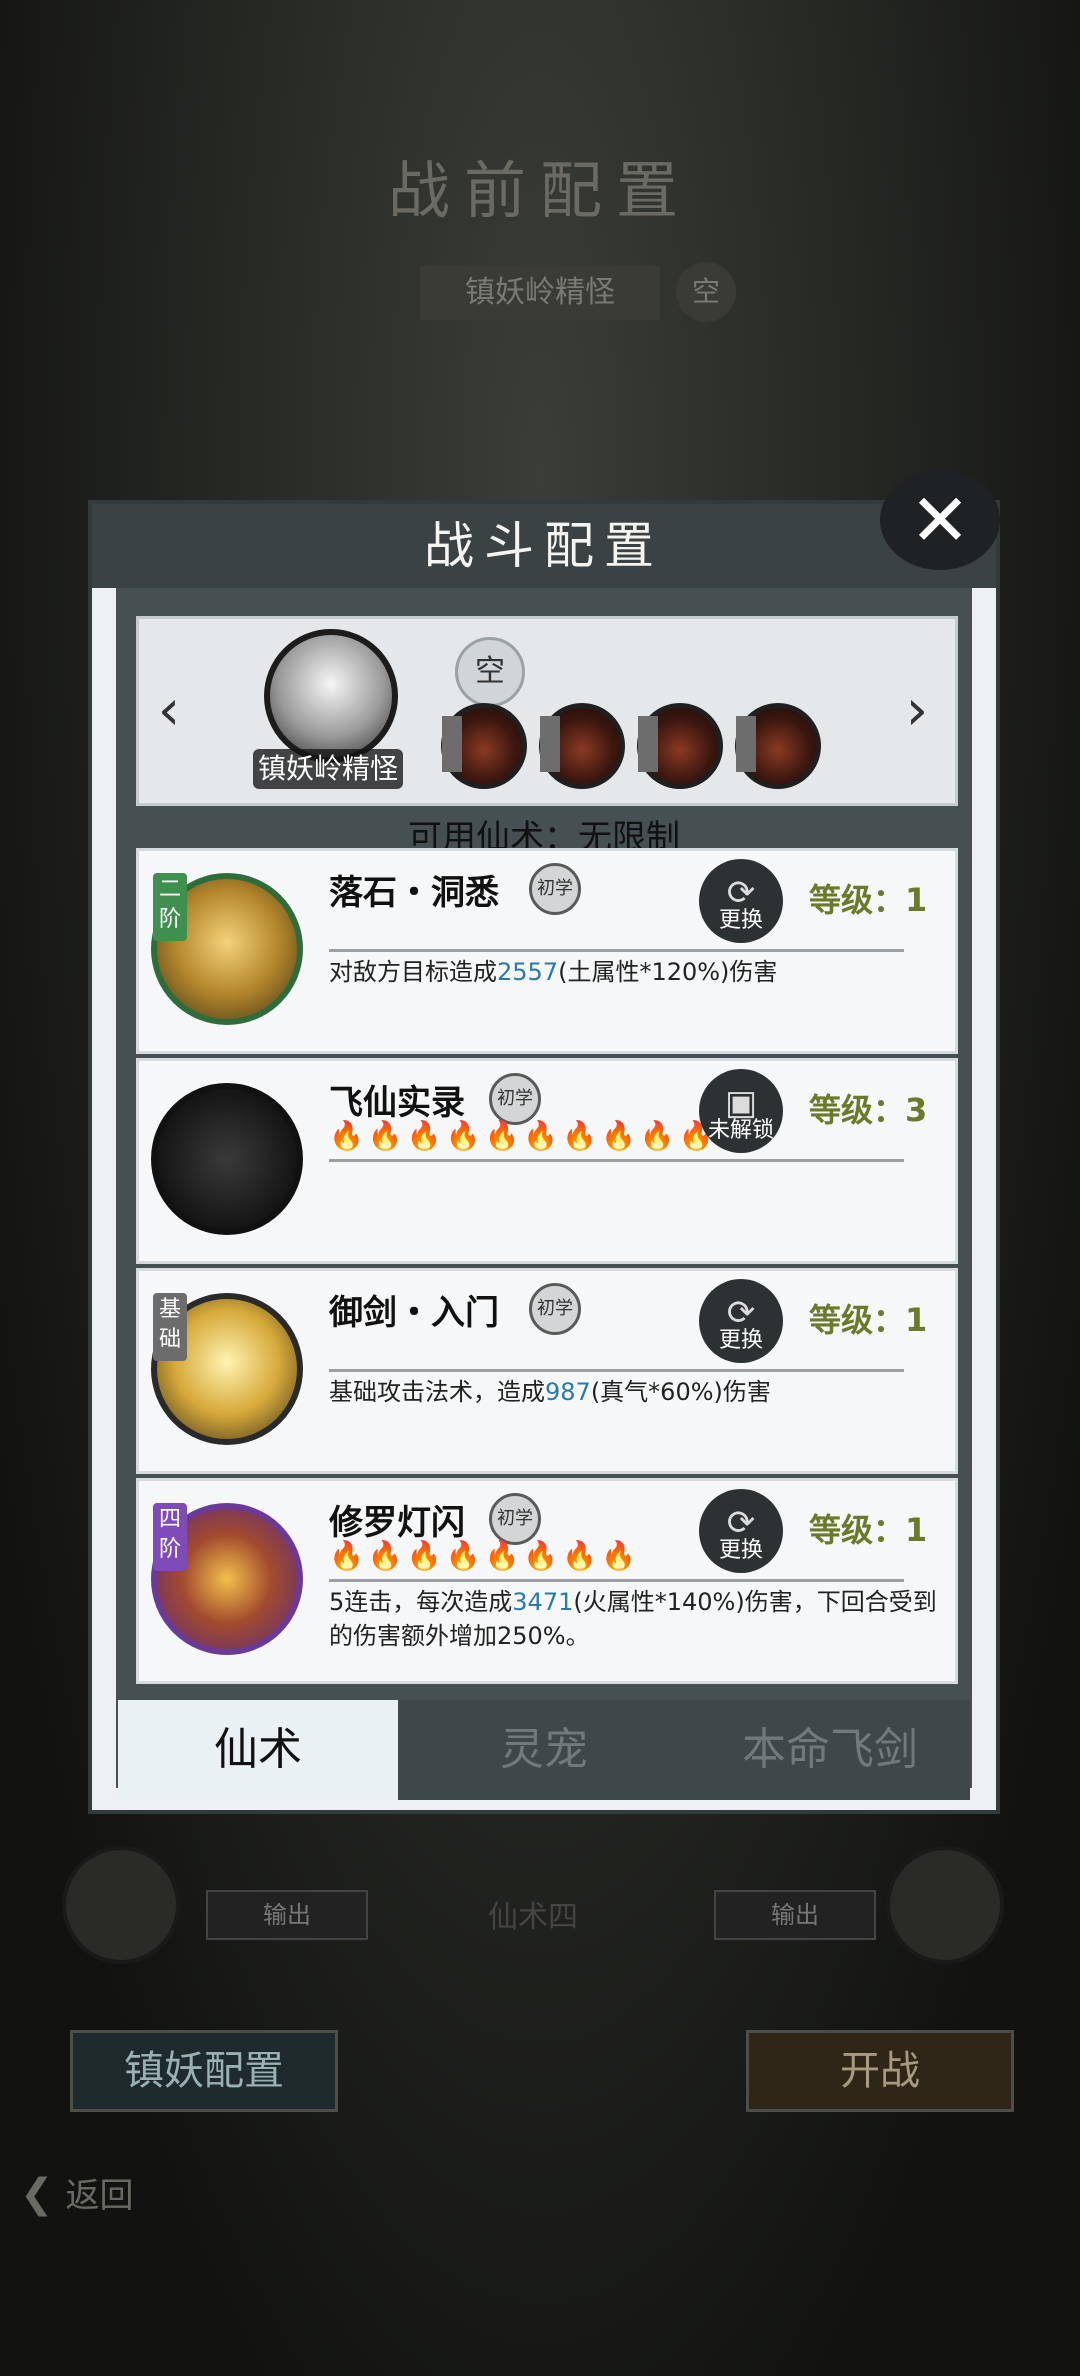 Image resolution: width=1080 pixels, height=2376 pixels. I want to click on empty-pet-slot: 空, so click(490, 672).